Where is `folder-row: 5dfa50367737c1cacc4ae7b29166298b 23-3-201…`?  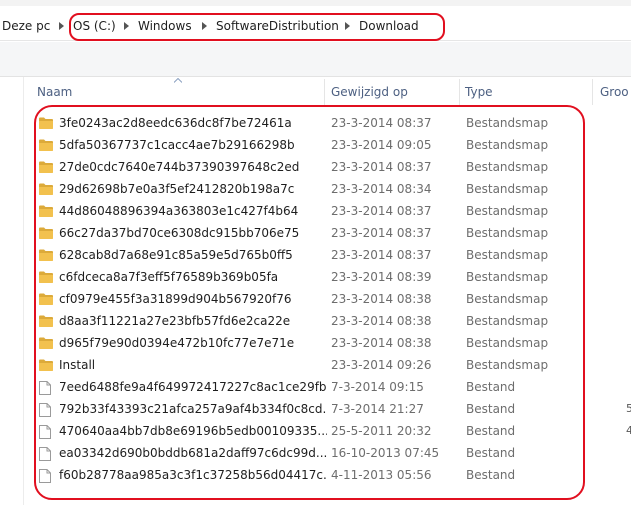
folder-row: 5dfa50367737c1cacc4ae7b29166298b 23-3-201… is located at coordinates (316, 146).